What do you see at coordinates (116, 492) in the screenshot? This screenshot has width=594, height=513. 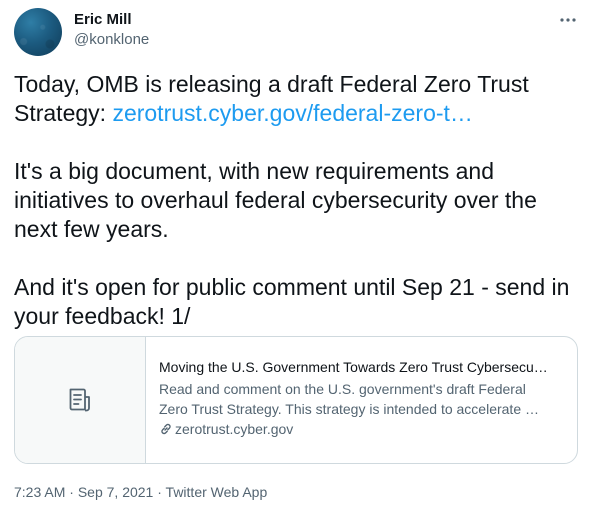 I see `tweet-date: Sep 7, 2021` at bounding box center [116, 492].